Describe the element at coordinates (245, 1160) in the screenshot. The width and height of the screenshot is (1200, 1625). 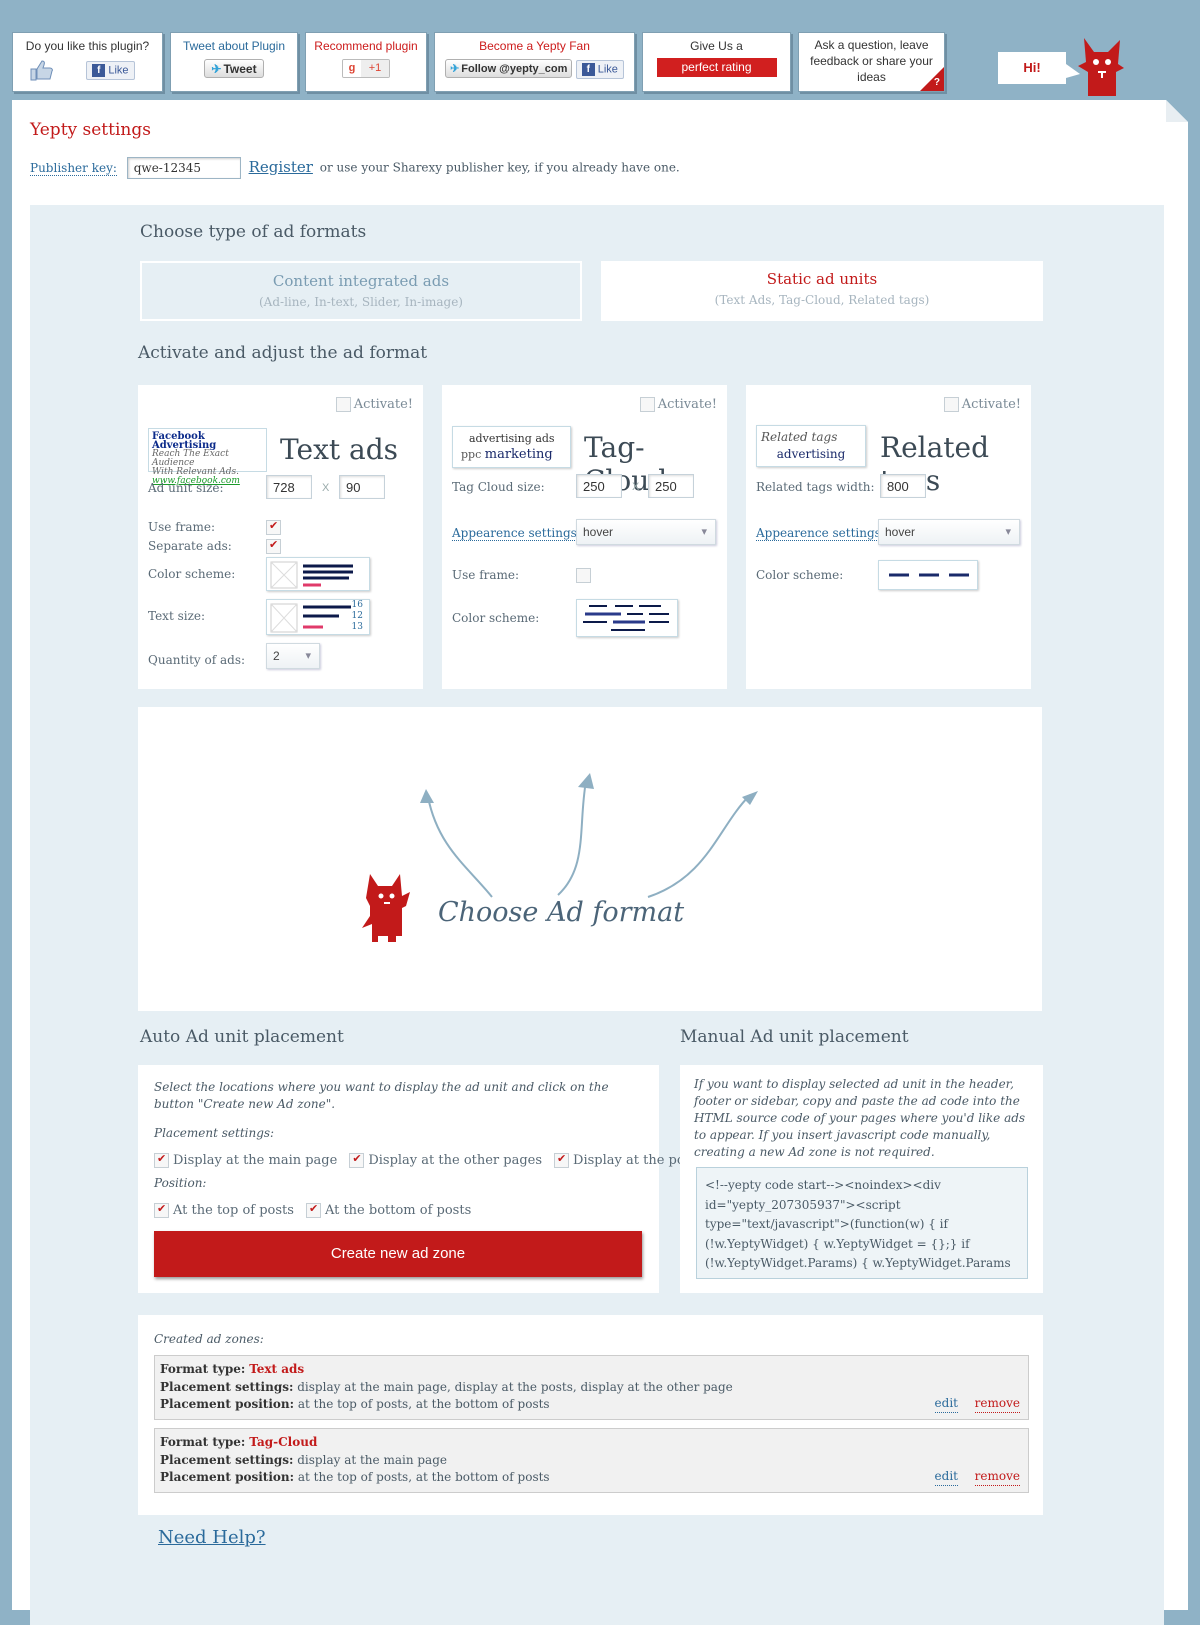
I see `placement-main-page: Display at the main page` at that location.